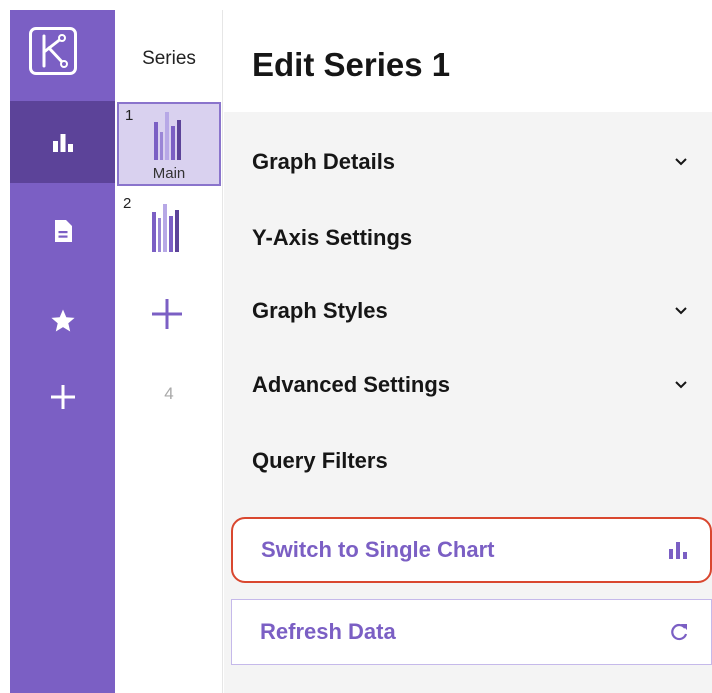 Image resolution: width=712 pixels, height=693 pixels. What do you see at coordinates (468, 385) in the screenshot?
I see `section-advanced-settings: Advanced Settings` at bounding box center [468, 385].